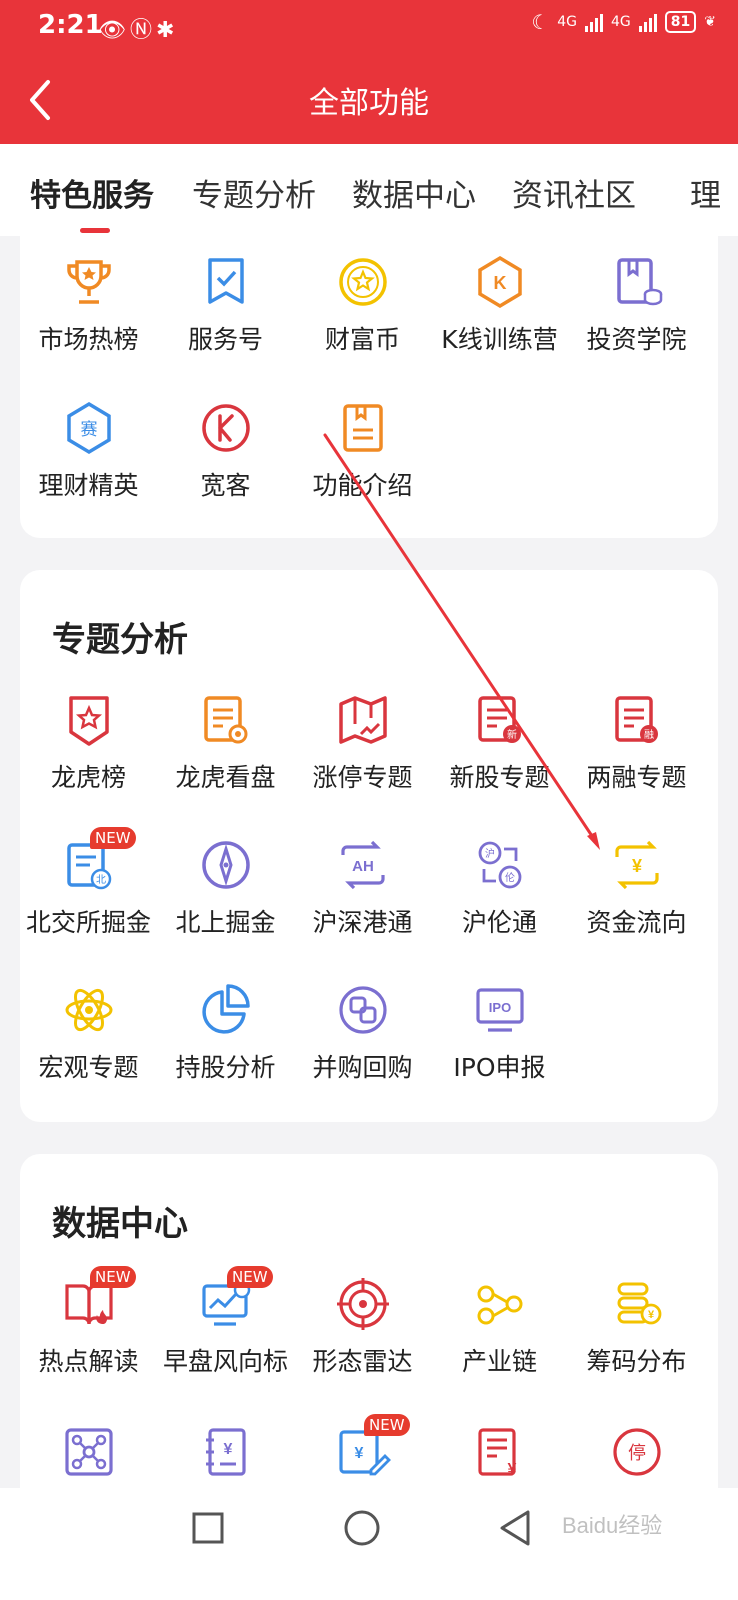  What do you see at coordinates (362, 1528) in the screenshot?
I see `home-circle-icon` at bounding box center [362, 1528].